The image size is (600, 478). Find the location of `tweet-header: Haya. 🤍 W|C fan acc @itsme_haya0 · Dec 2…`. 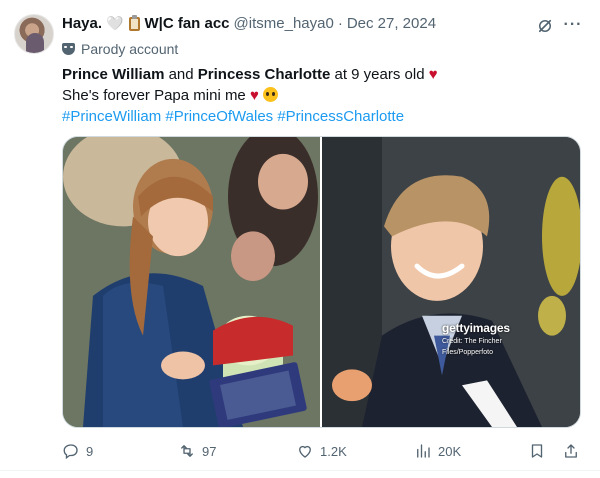

tweet-header: Haya. 🤍 W|C fan acc @itsme_haya0 · Dec 2… is located at coordinates (249, 23).